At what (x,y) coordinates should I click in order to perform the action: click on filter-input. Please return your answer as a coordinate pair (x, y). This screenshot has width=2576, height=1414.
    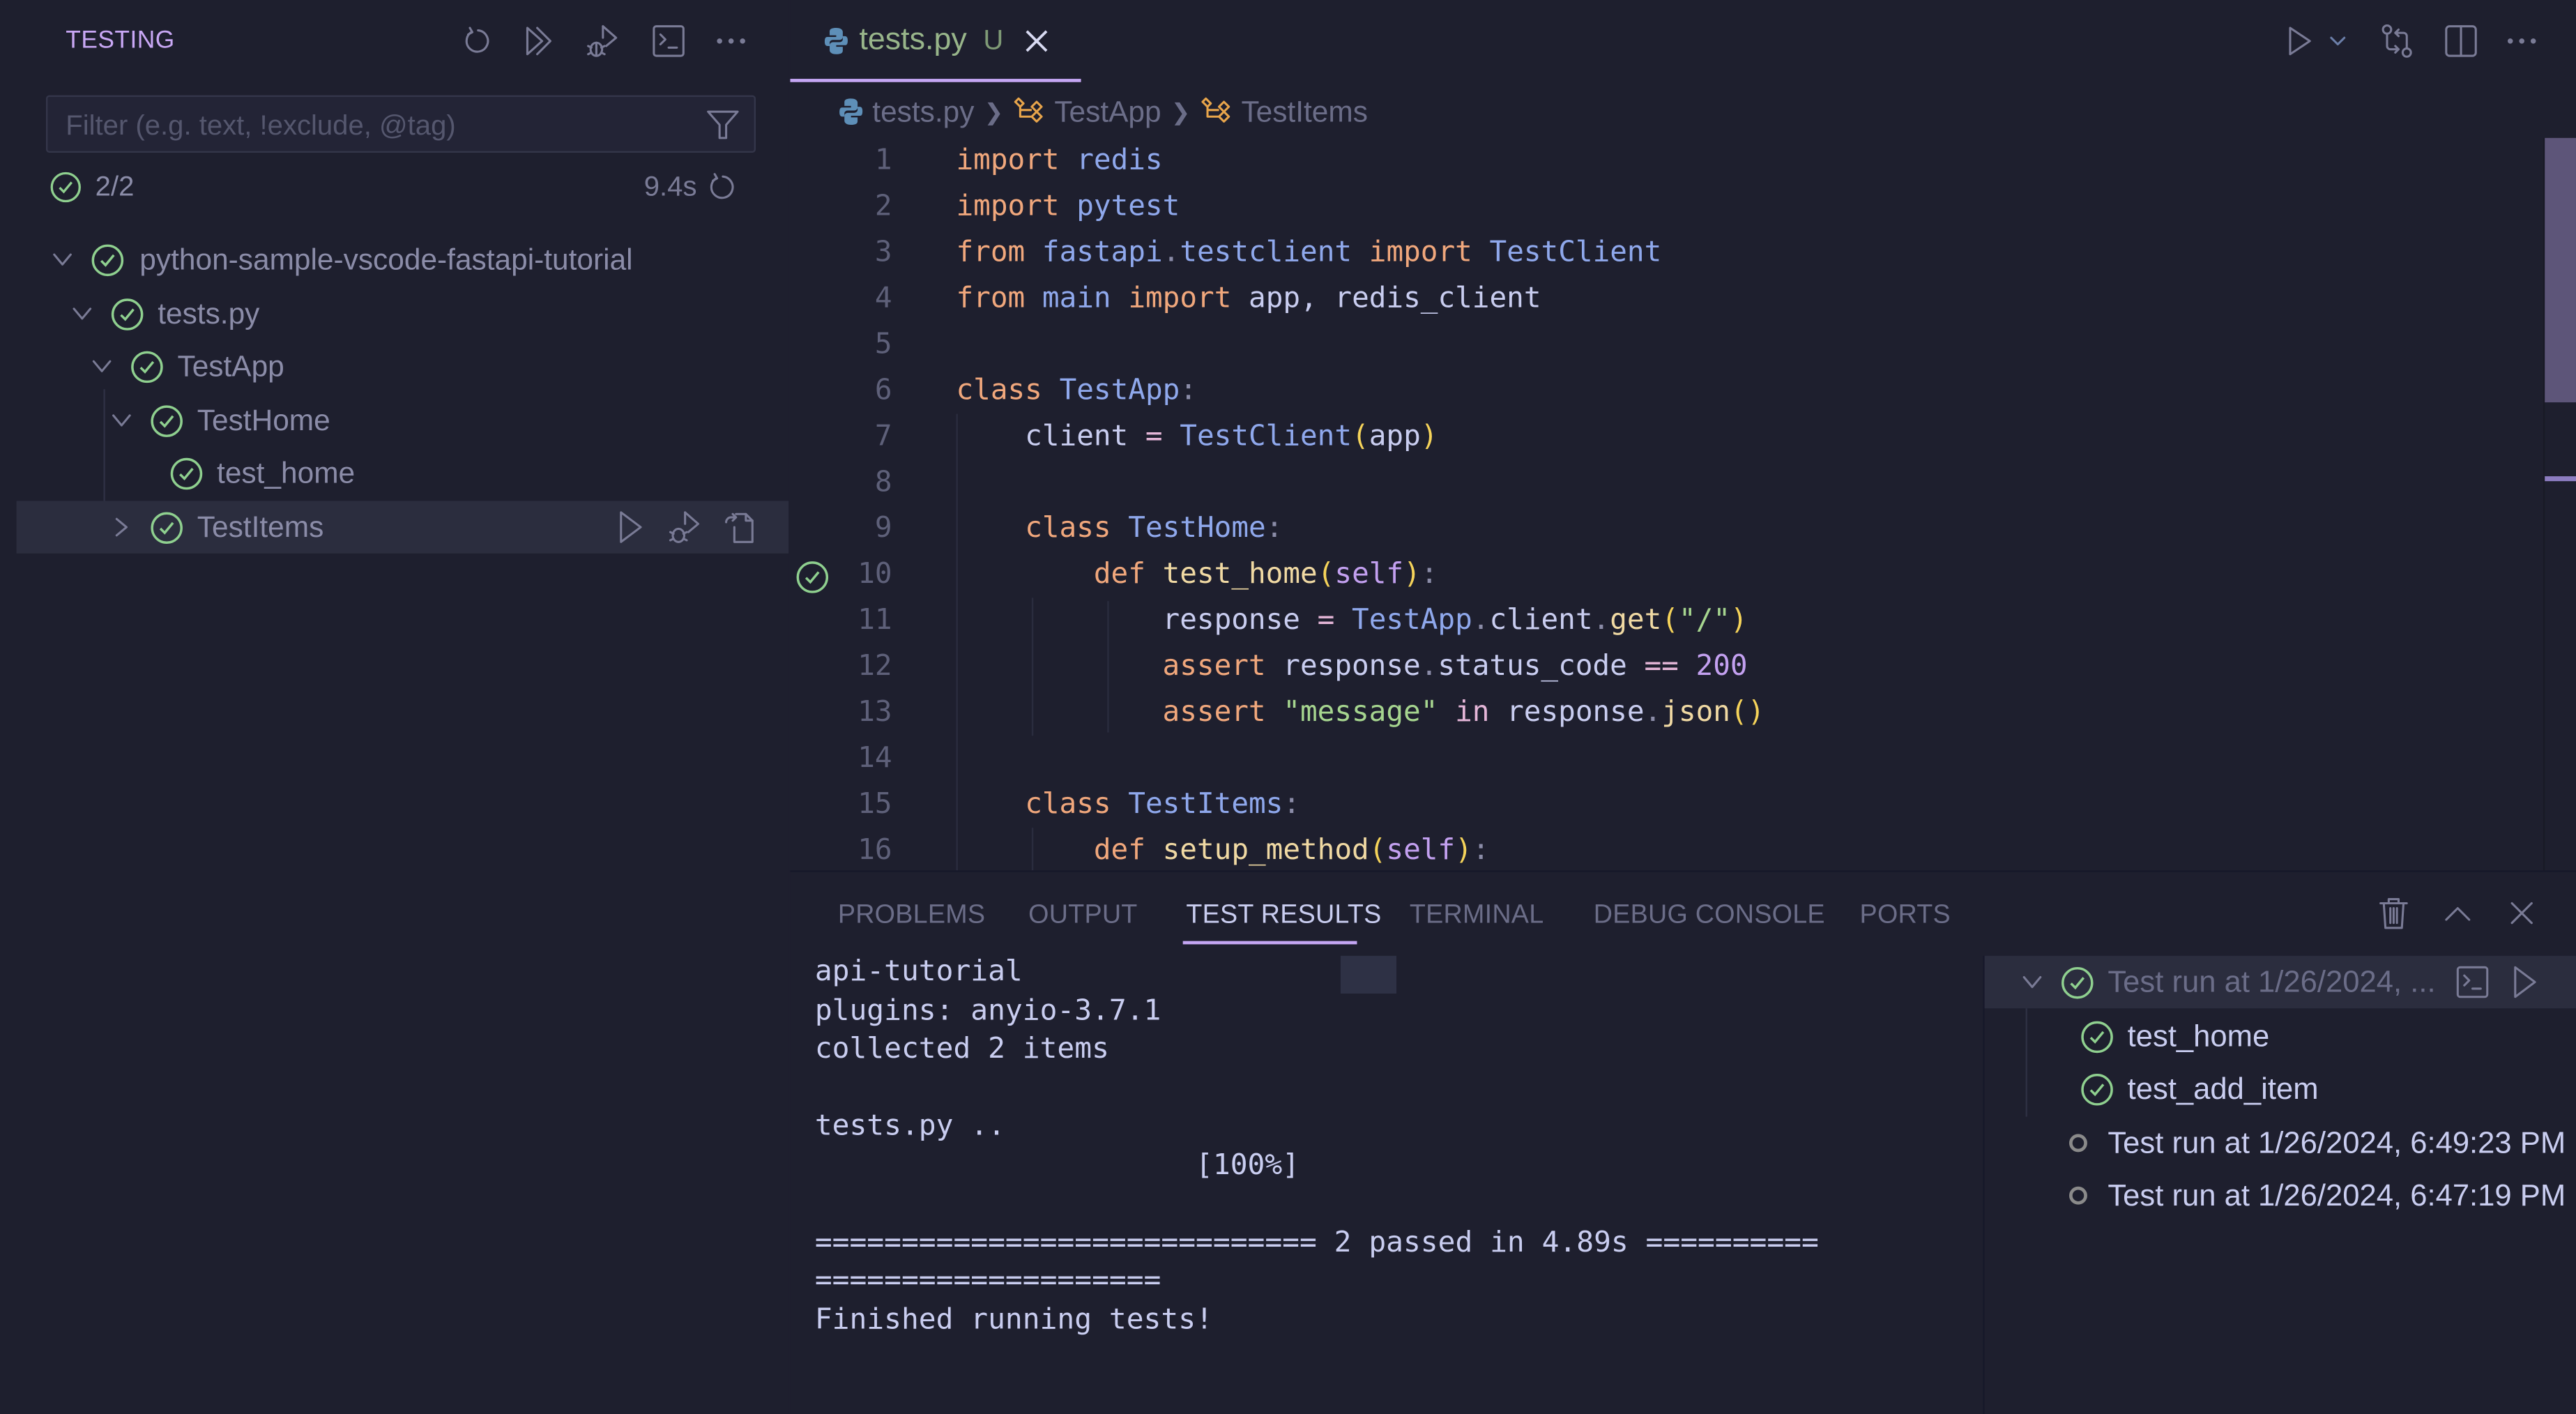
    Looking at the image, I should click on (378, 126).